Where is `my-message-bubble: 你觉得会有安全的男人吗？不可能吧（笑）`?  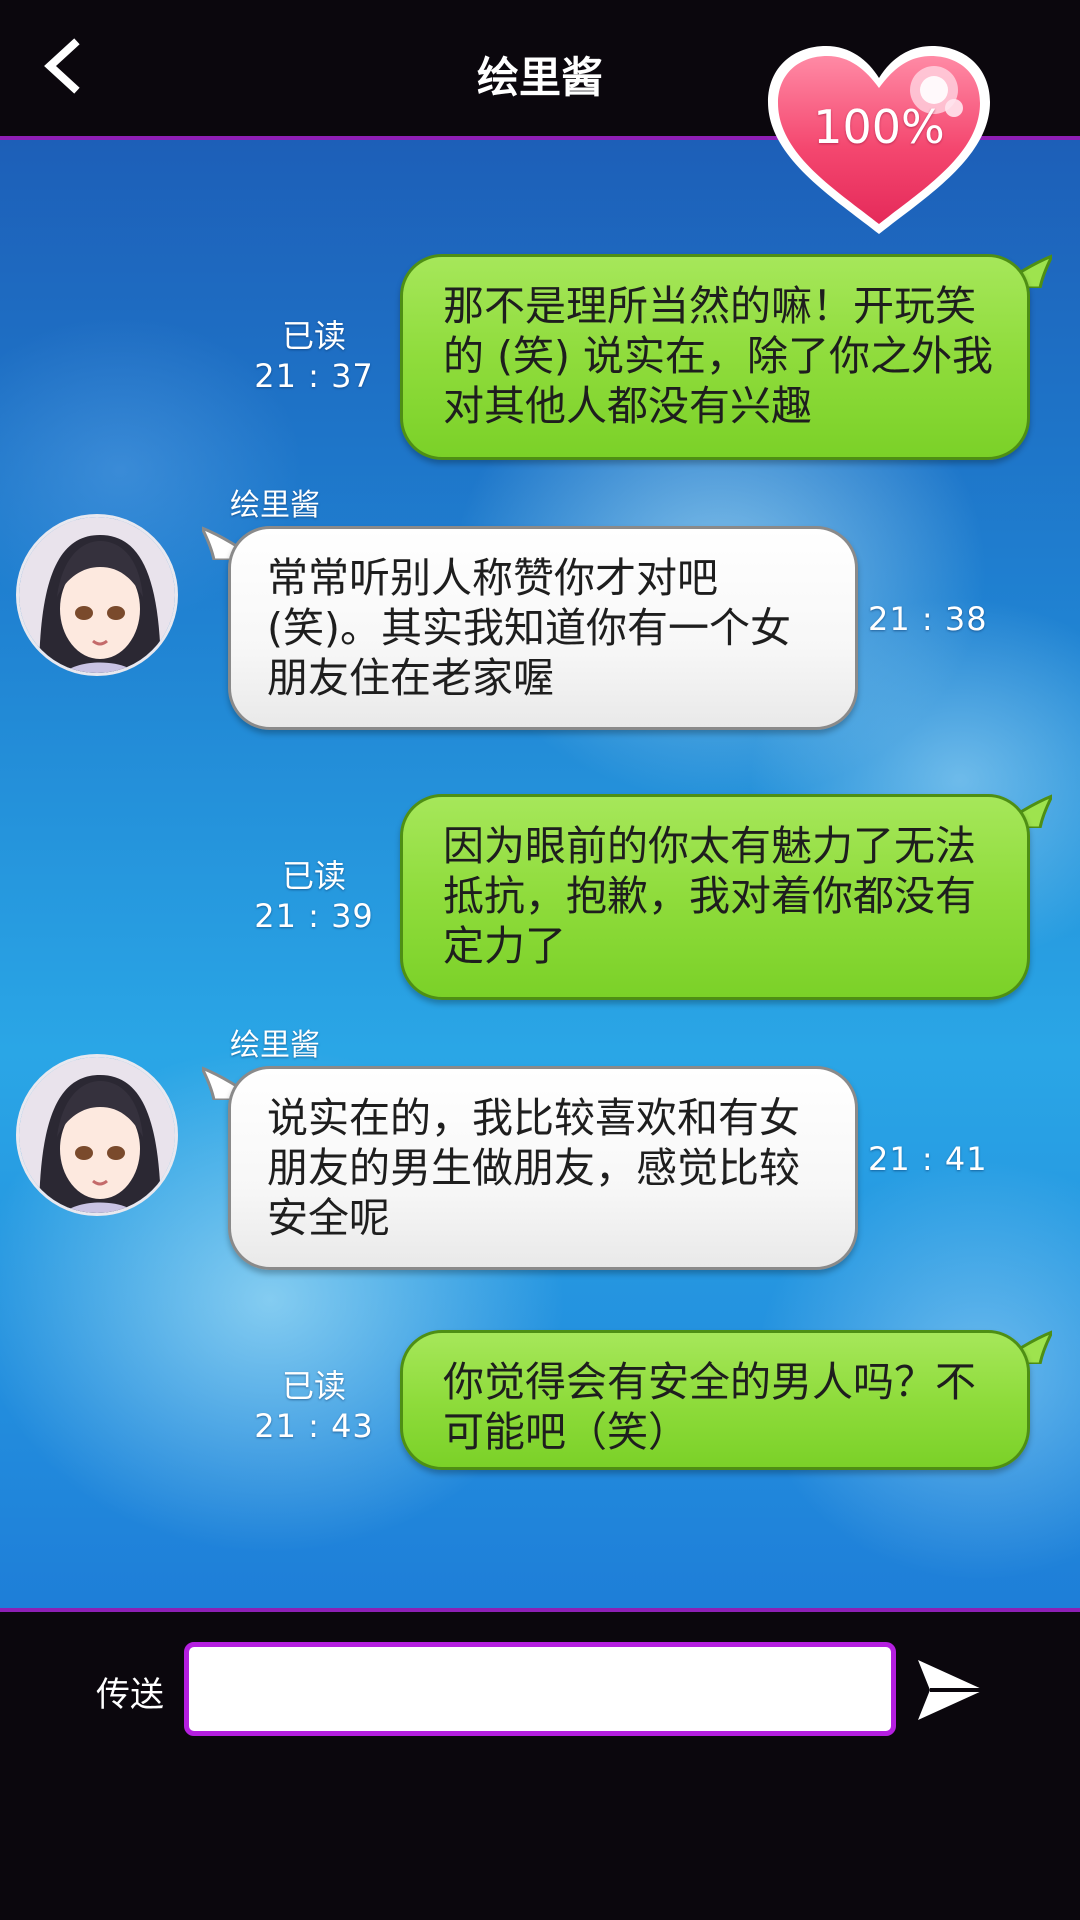
my-message-bubble: 你觉得会有安全的男人吗？不可能吧（笑） is located at coordinates (715, 1400).